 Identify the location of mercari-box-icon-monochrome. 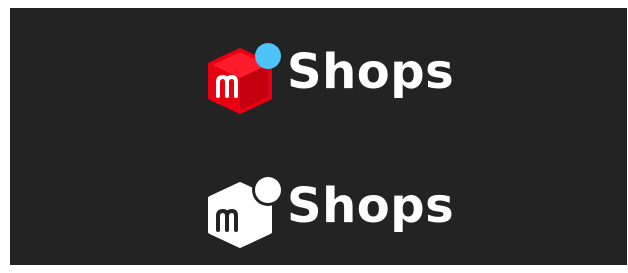
(246, 211).